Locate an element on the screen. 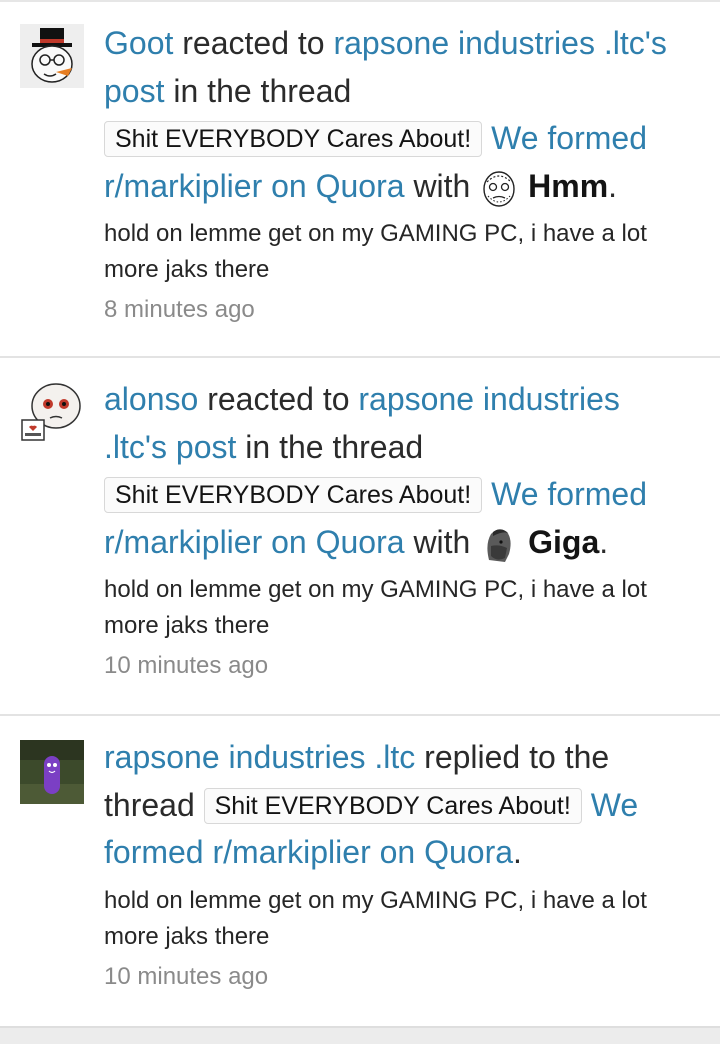  purple-character-avatar-icon is located at coordinates (52, 772).